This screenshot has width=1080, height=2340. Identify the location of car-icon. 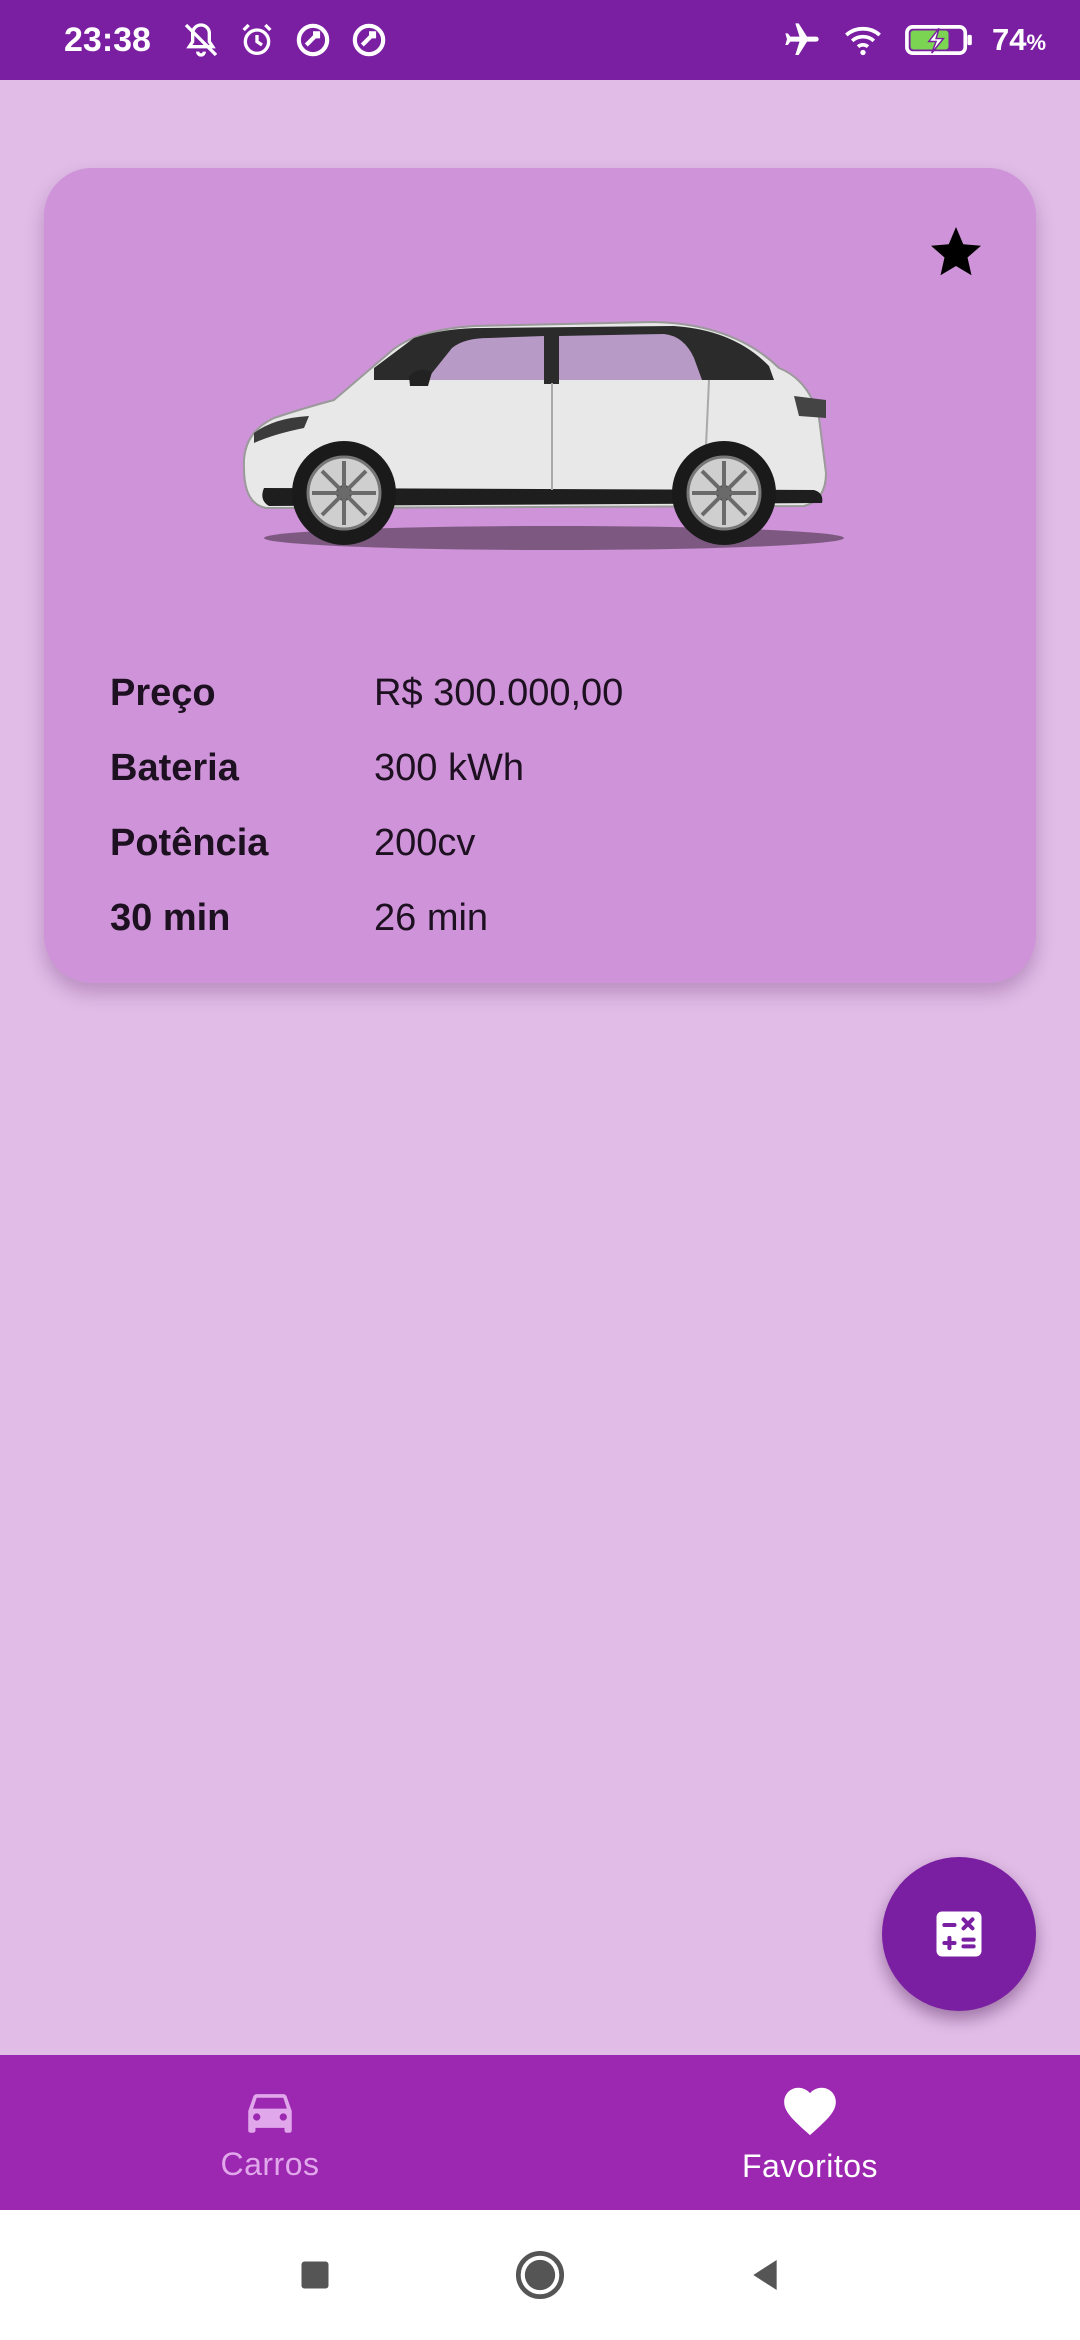
(270, 2113).